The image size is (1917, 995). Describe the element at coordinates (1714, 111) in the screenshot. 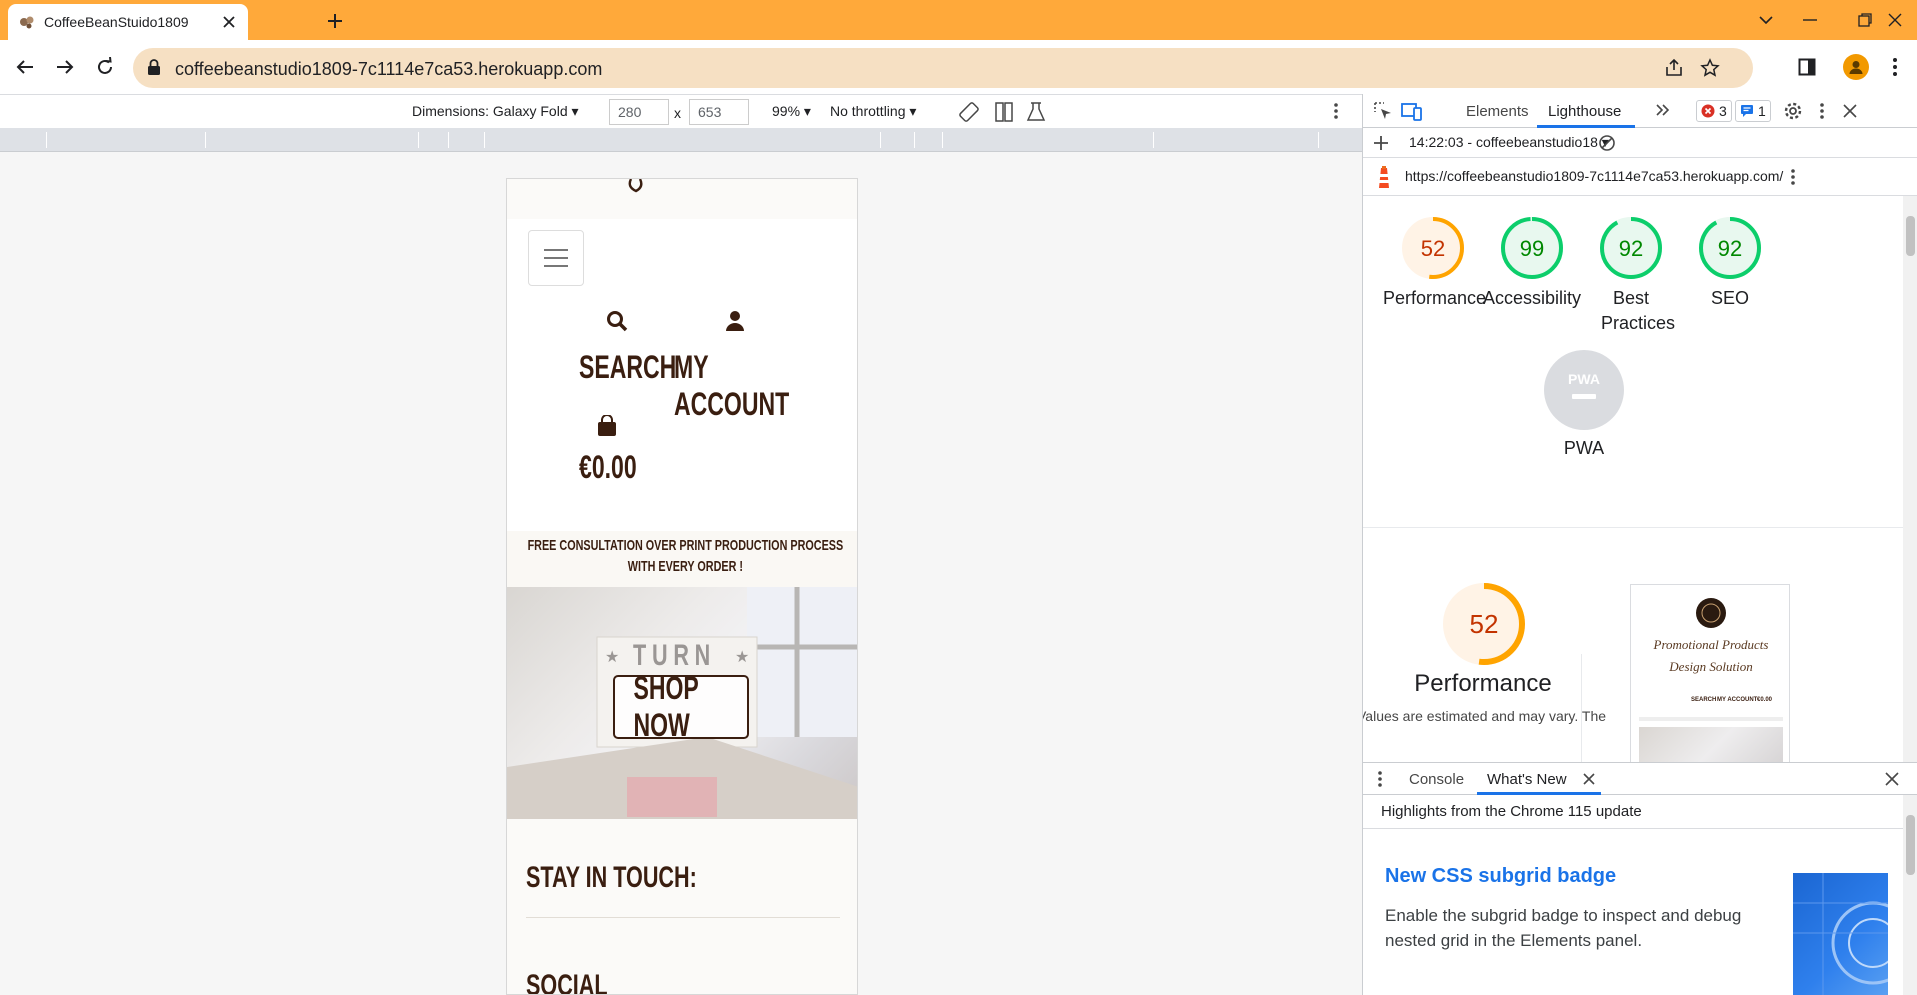

I see `error-count-badge: 3` at that location.